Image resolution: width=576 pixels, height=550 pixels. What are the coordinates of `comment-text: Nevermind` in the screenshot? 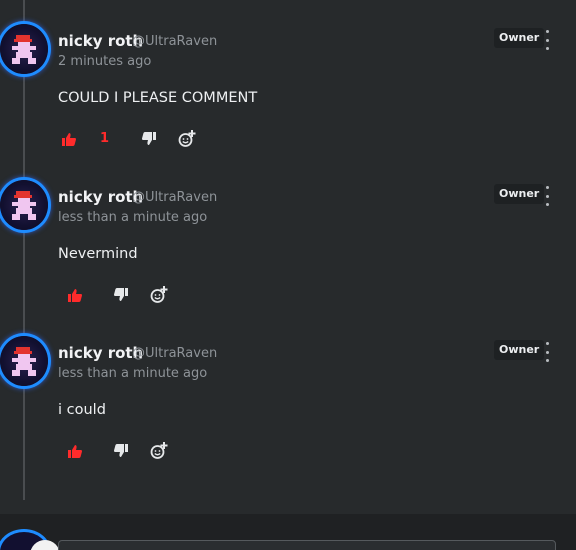 It's located at (98, 254).